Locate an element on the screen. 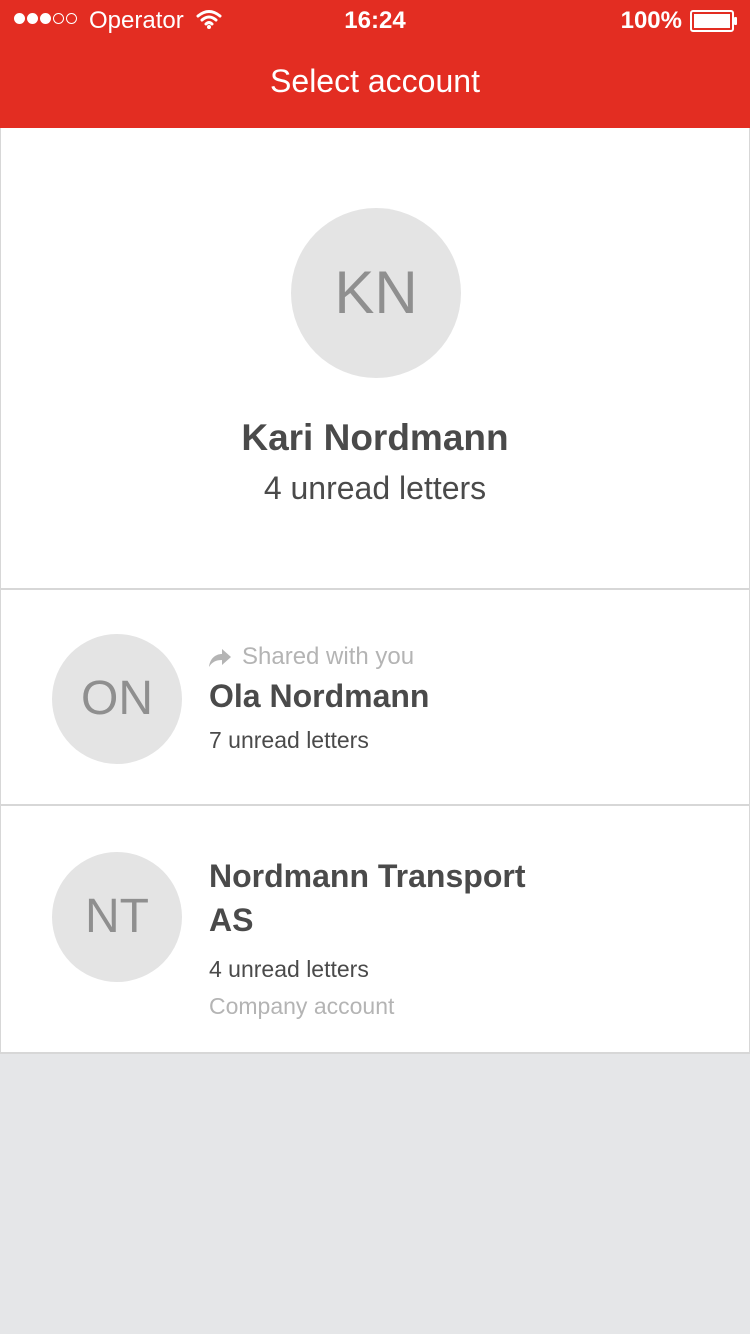  shared-indicator: Shared with you is located at coordinates (311, 657).